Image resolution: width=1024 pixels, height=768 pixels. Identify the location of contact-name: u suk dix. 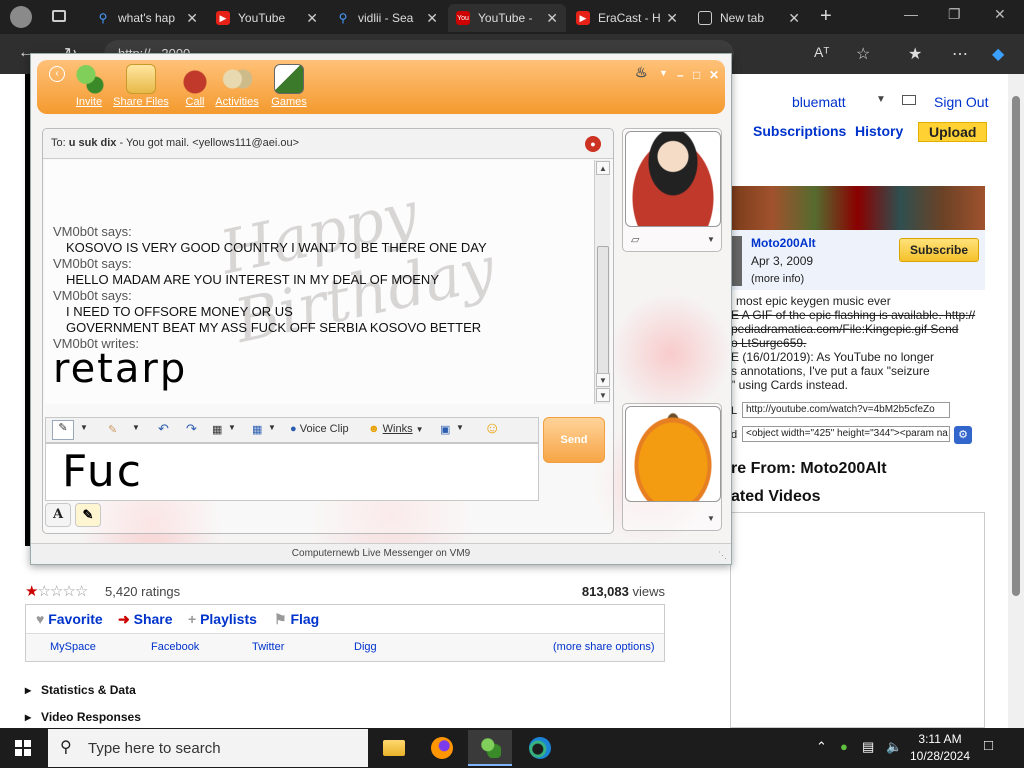
(93, 143).